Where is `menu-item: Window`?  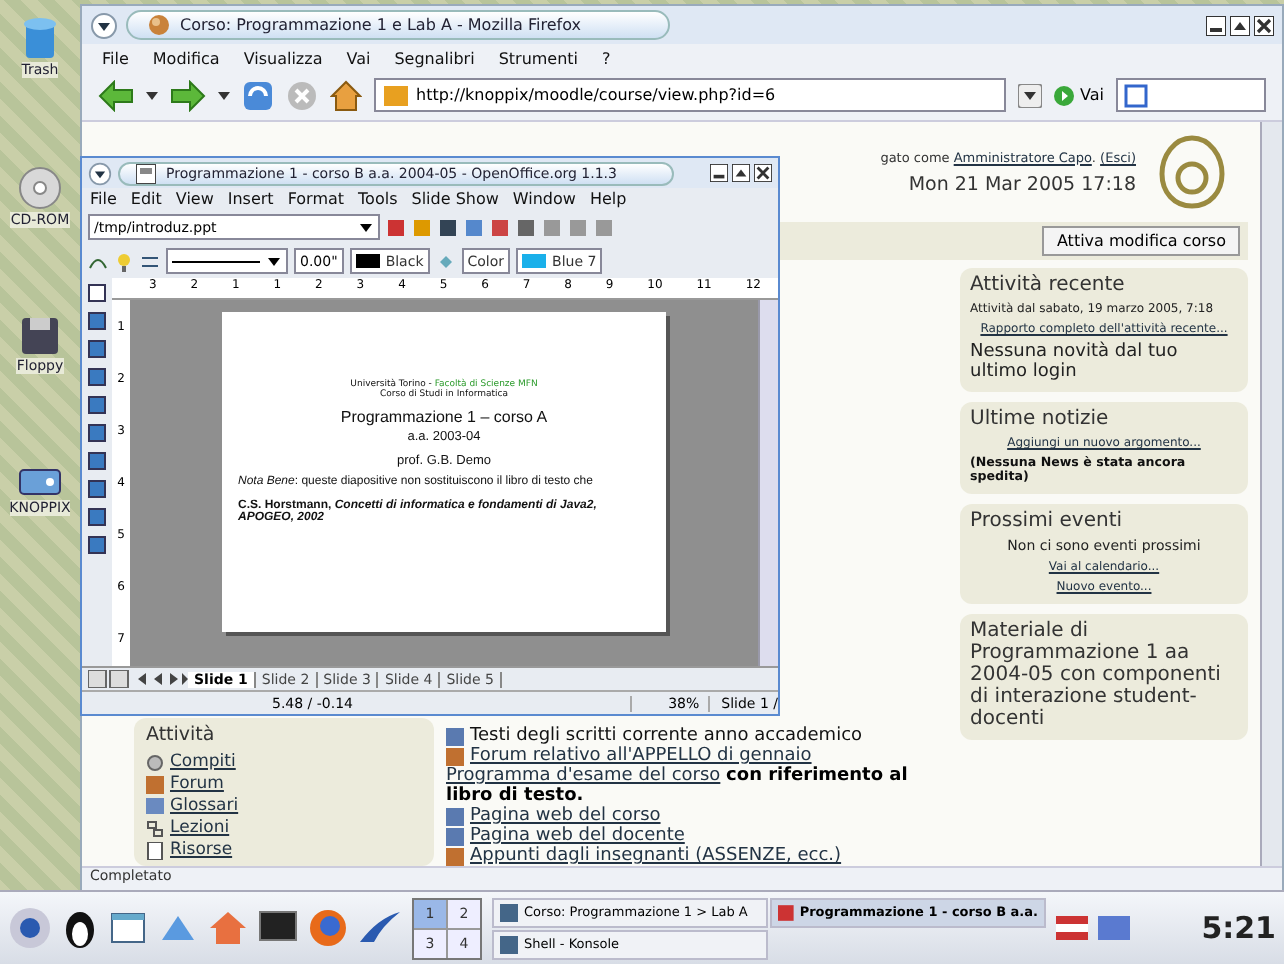 menu-item: Window is located at coordinates (544, 199).